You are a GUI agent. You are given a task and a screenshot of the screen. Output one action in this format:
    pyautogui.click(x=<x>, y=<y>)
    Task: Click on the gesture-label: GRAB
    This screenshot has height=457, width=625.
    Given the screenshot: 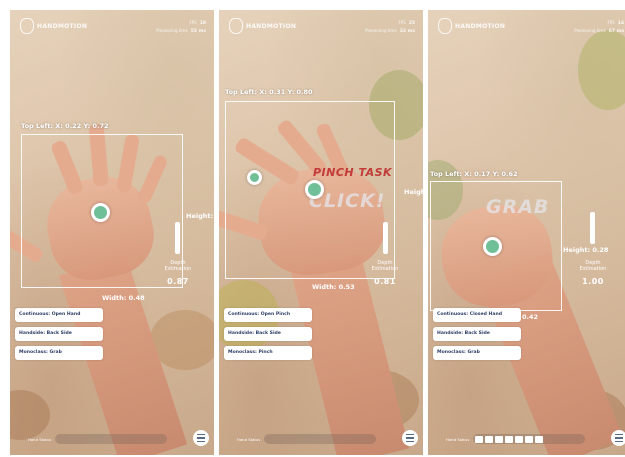 What is the action you would take?
    pyautogui.click(x=518, y=207)
    